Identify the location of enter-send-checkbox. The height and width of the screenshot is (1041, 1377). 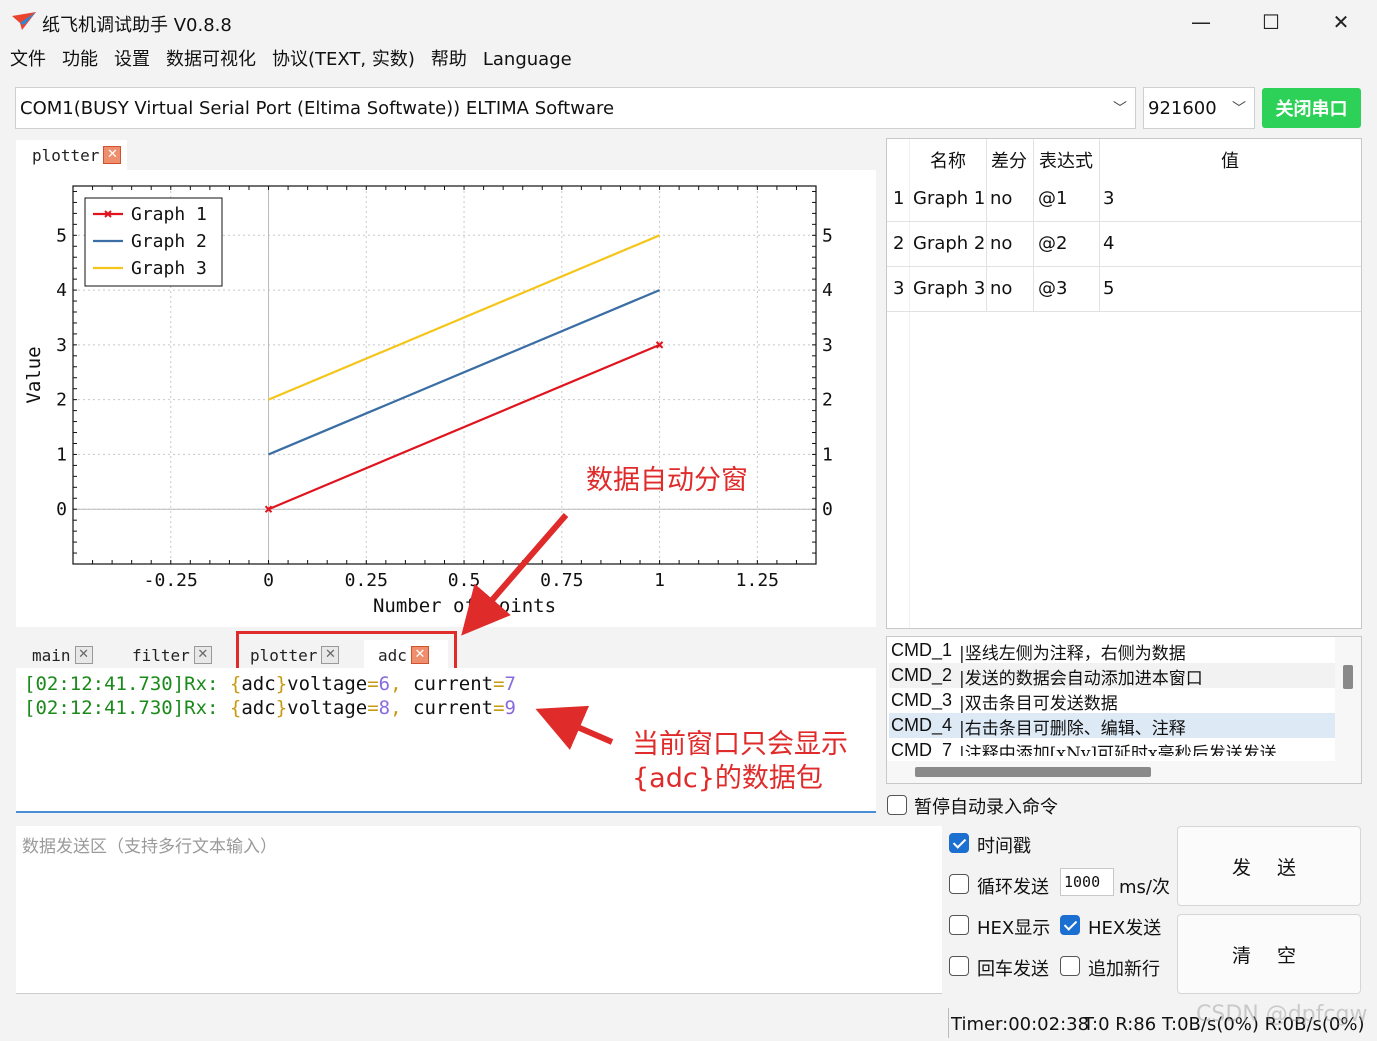
(959, 966).